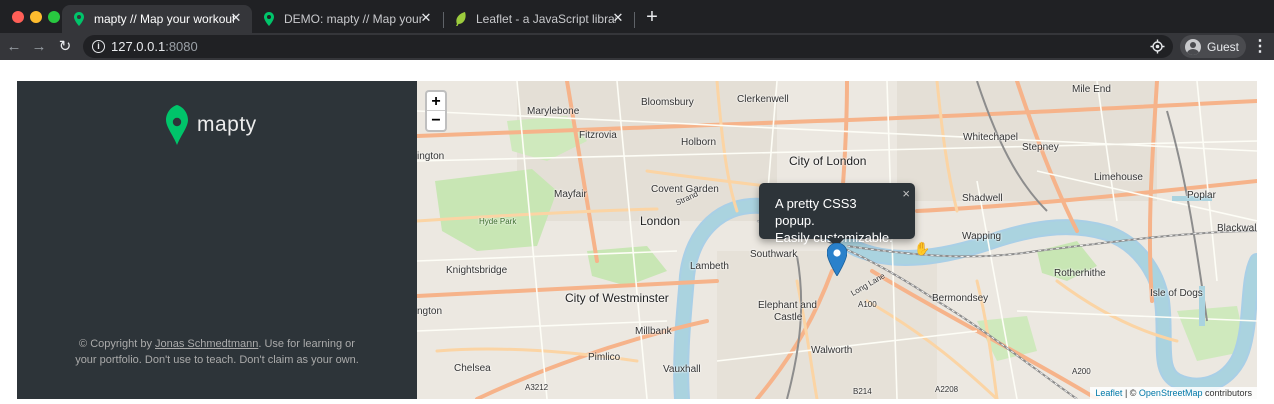 The width and height of the screenshot is (1274, 404). Describe the element at coordinates (431, 156) in the screenshot. I see `map-label-ington: ington` at that location.